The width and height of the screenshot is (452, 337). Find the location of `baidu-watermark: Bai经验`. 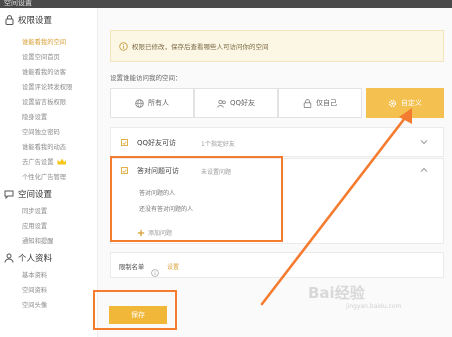

baidu-watermark: Bai经验 is located at coordinates (336, 293).